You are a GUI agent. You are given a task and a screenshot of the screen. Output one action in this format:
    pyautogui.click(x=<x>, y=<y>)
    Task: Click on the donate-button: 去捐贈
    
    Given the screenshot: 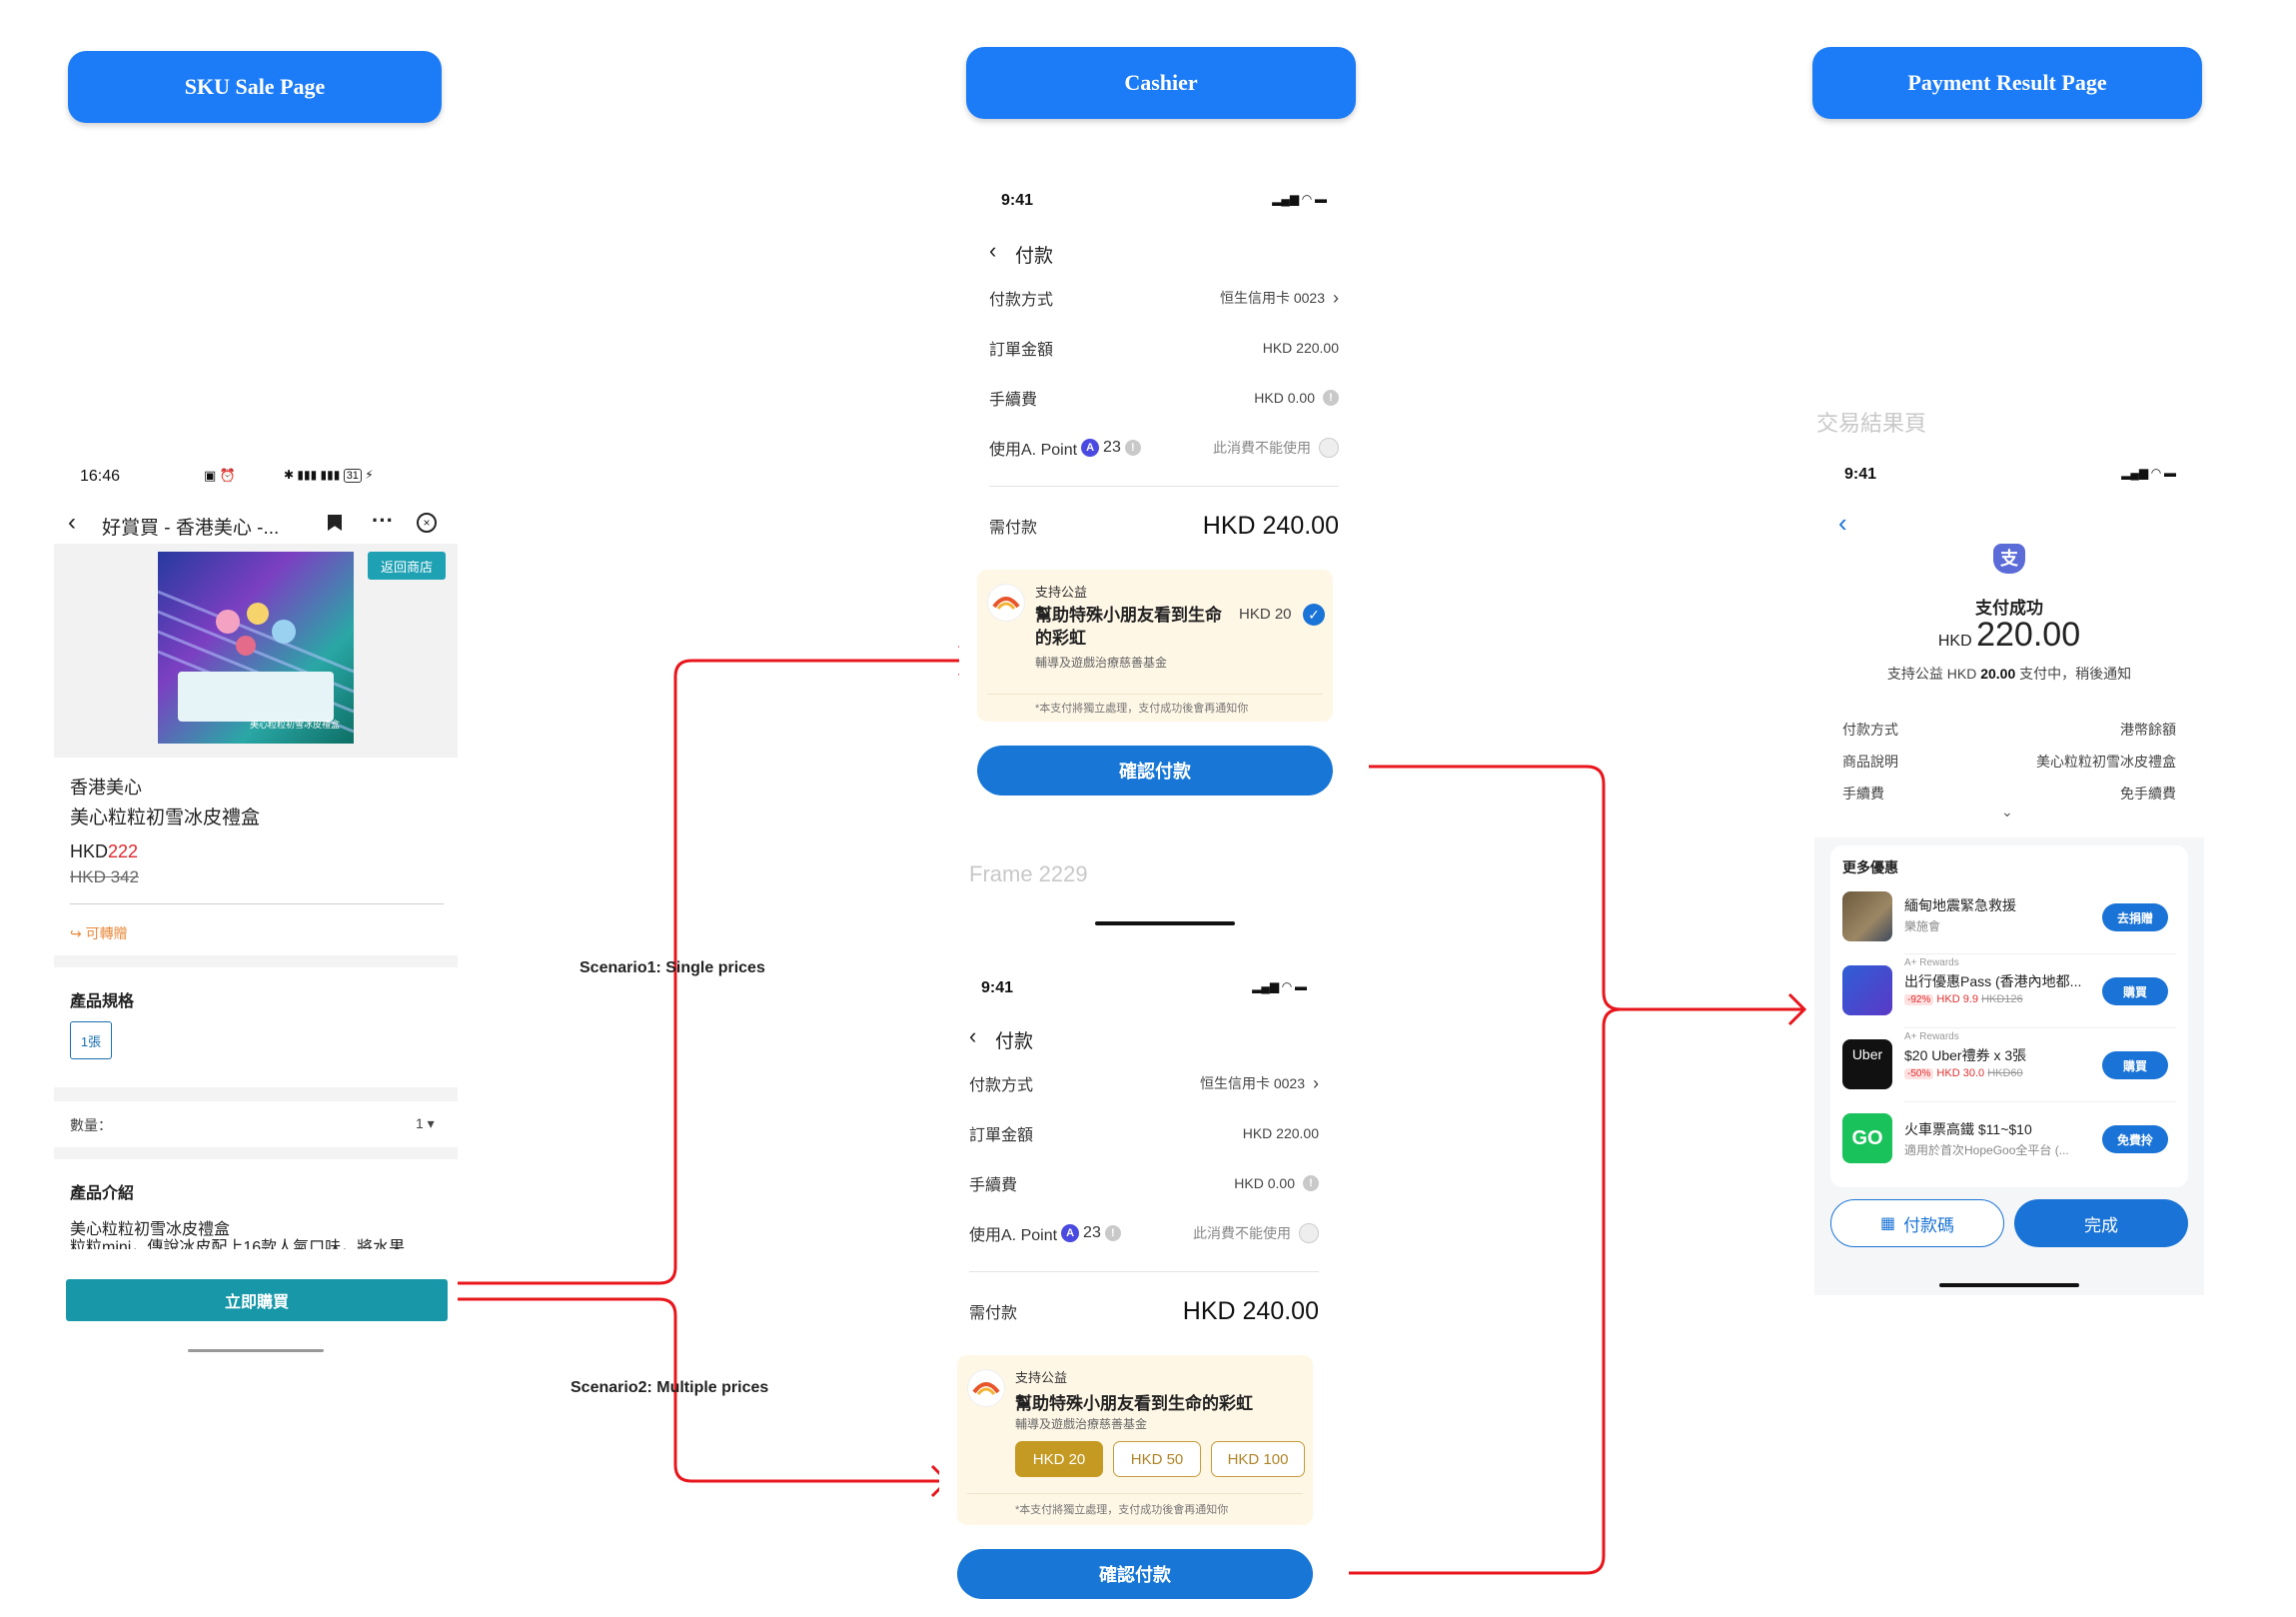 What is the action you would take?
    pyautogui.click(x=2135, y=917)
    